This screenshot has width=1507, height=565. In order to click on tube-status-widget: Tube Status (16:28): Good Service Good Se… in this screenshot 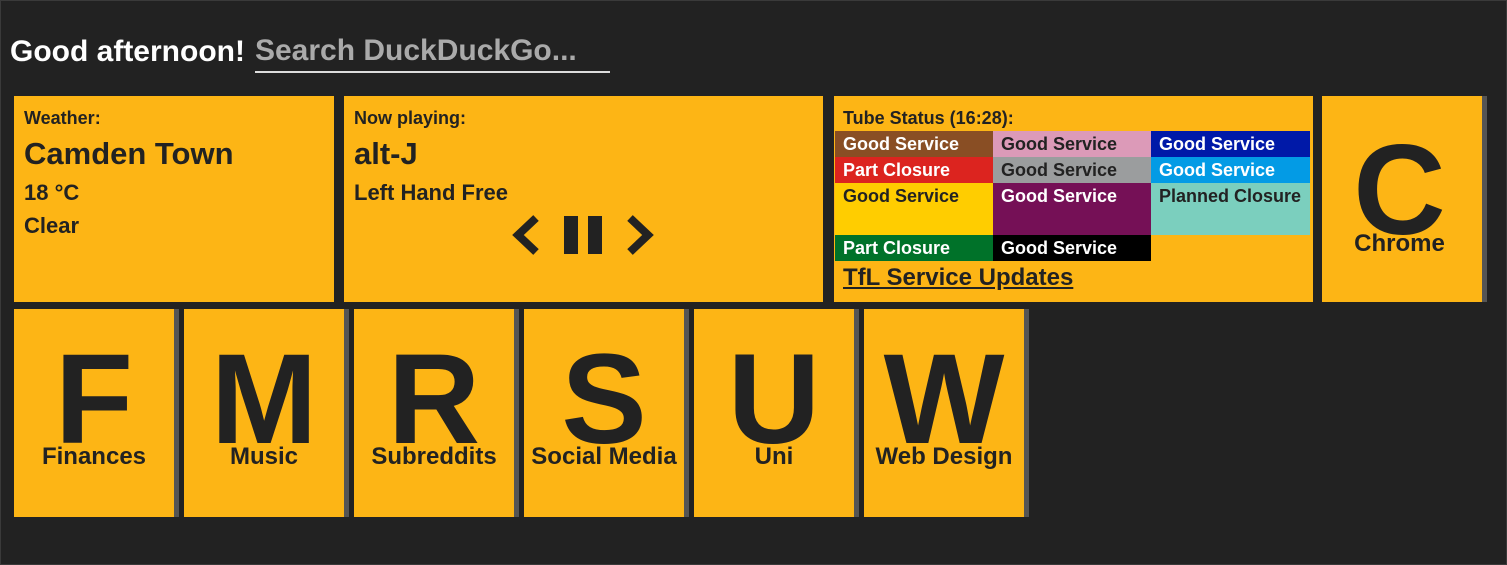, I will do `click(1073, 199)`.